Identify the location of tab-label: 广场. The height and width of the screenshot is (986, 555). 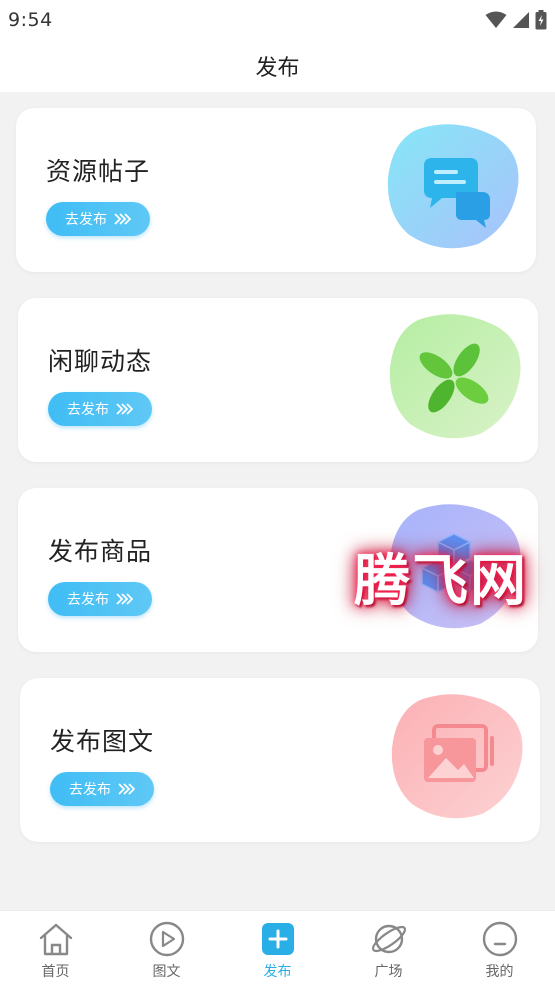
(388, 972).